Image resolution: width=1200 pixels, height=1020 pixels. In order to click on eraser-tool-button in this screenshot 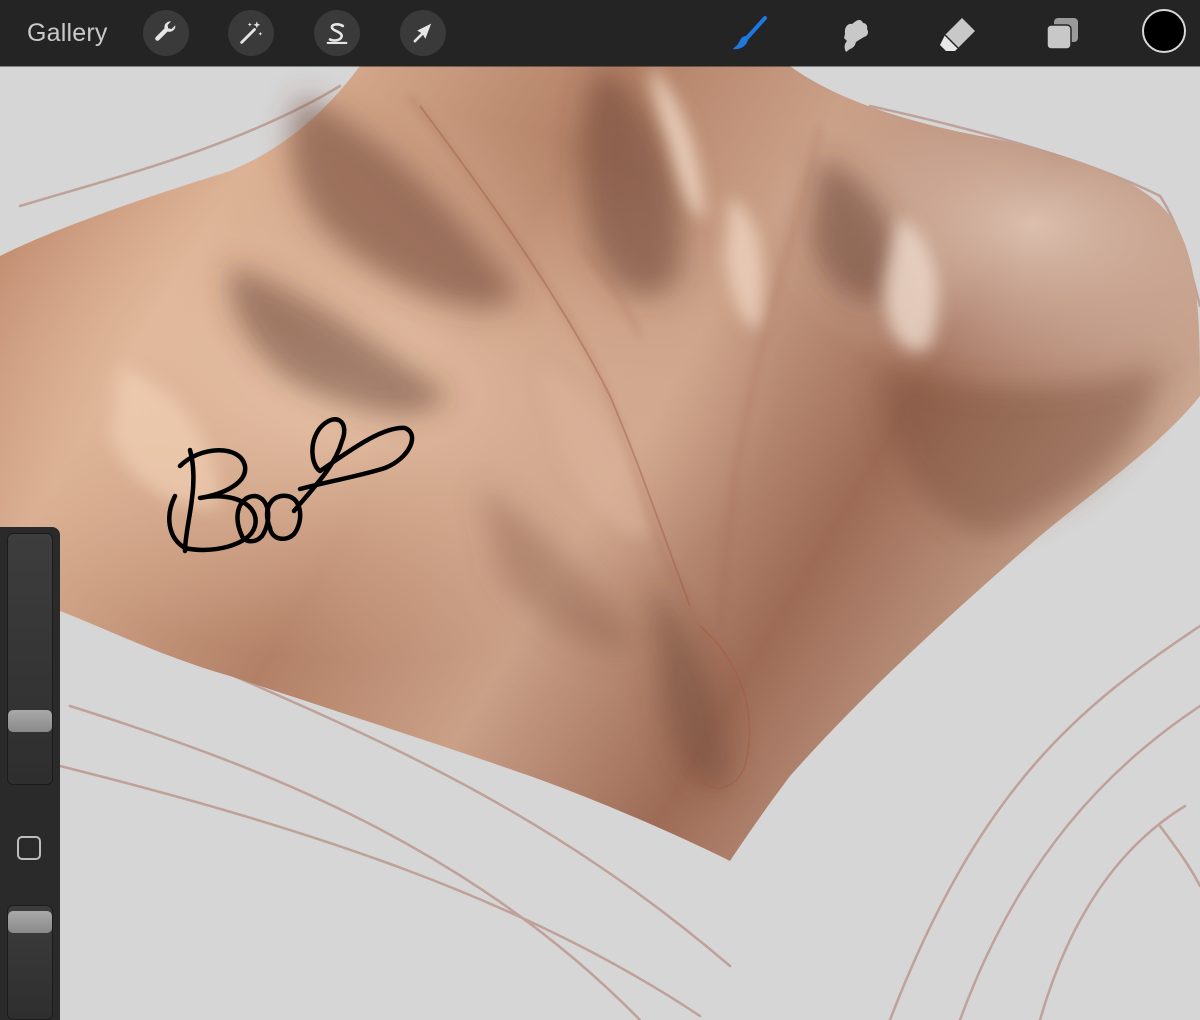, I will do `click(958, 34)`.